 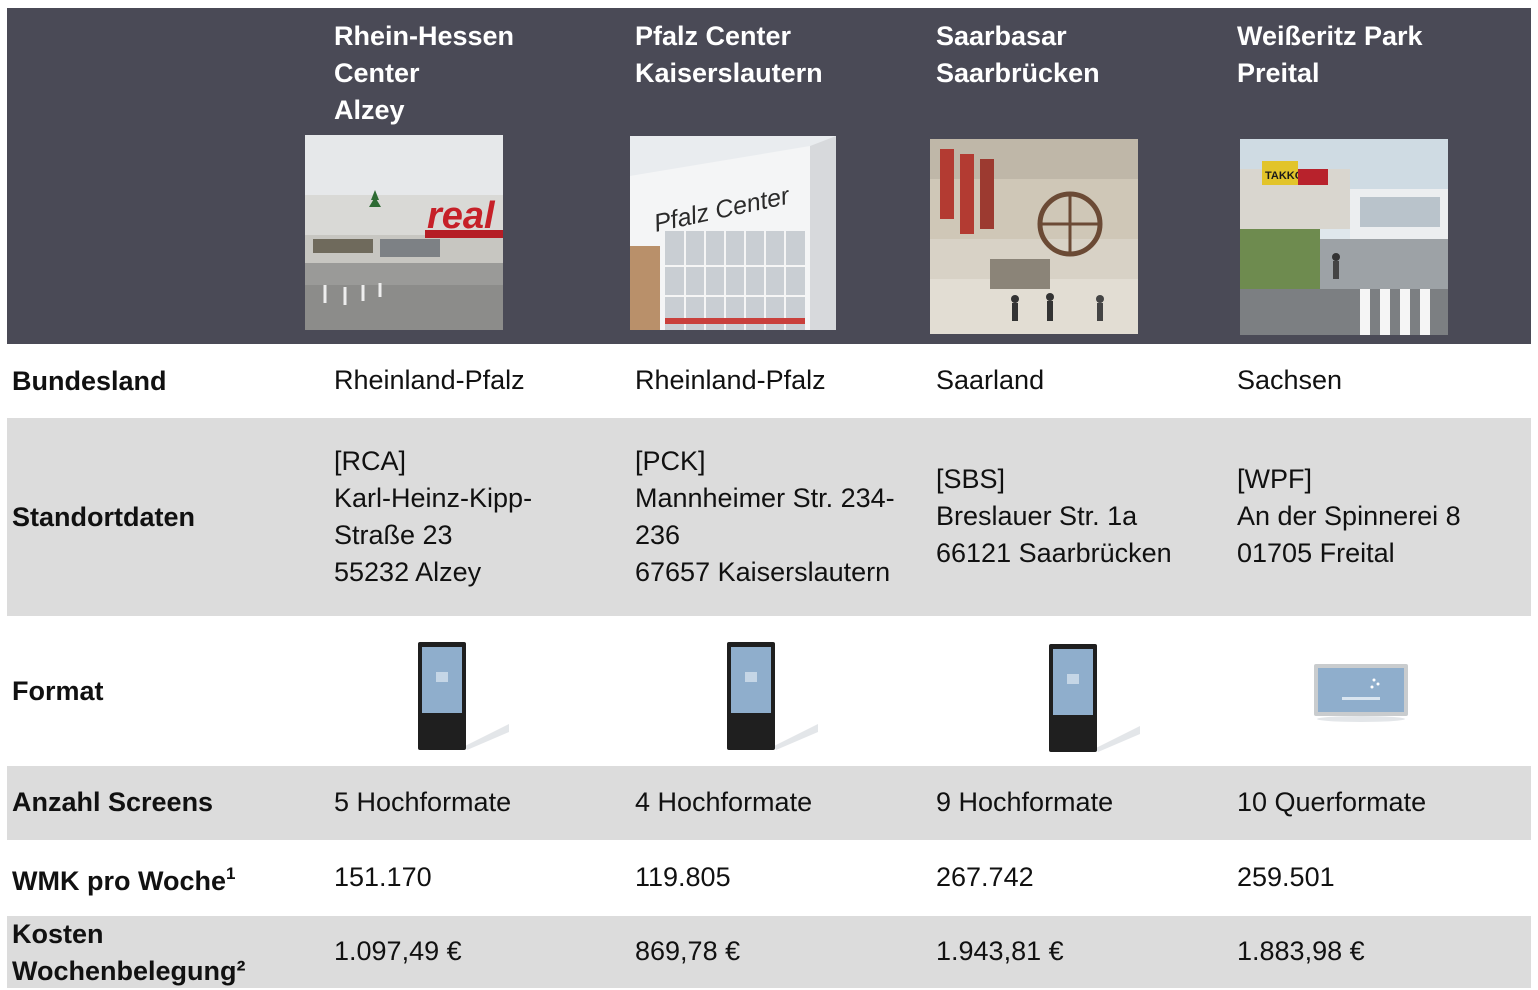 What do you see at coordinates (383, 877) in the screenshot?
I see `wmk-cell-1: 151.170` at bounding box center [383, 877].